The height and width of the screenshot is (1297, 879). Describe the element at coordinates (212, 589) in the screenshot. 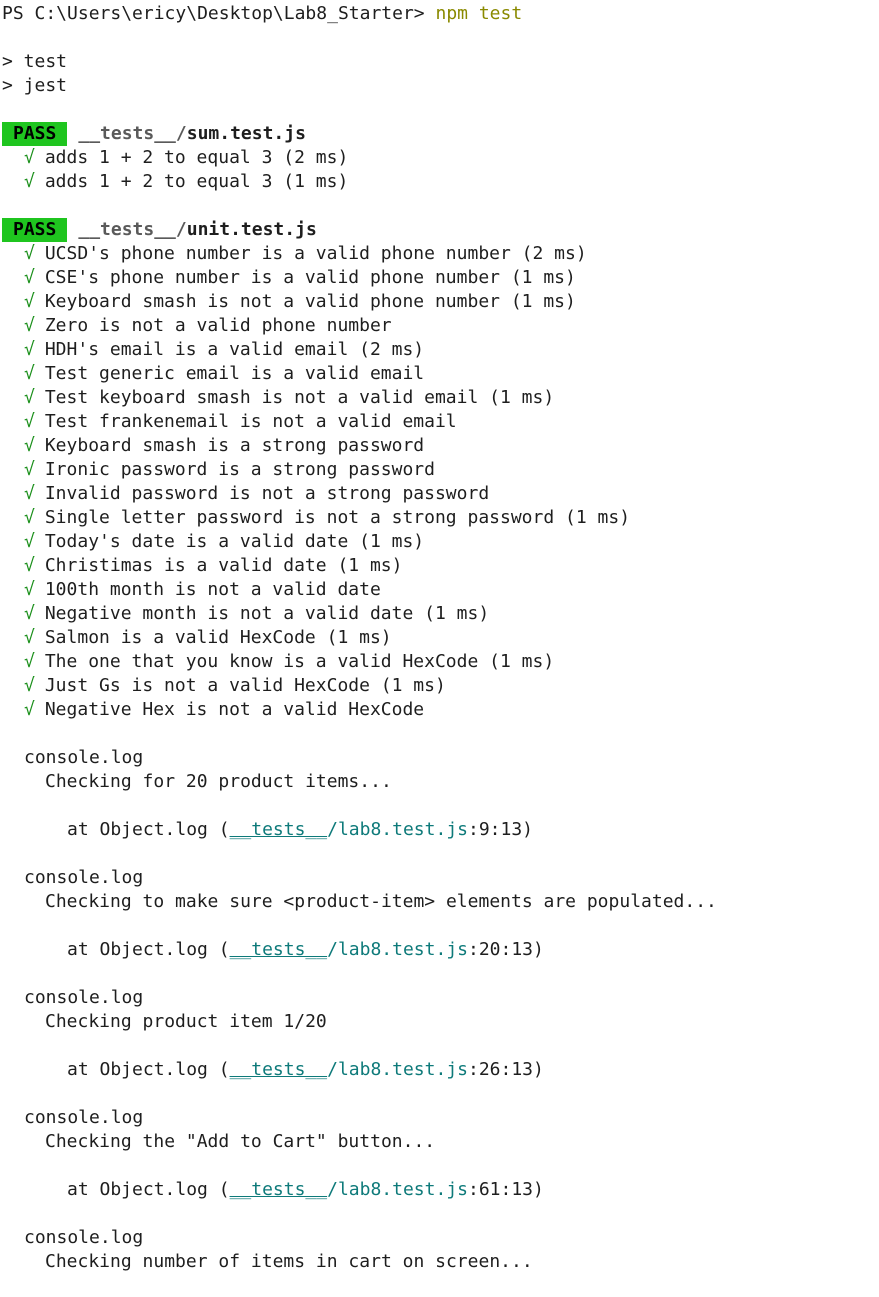

I see `test-name: 100th month is not a valid date` at that location.